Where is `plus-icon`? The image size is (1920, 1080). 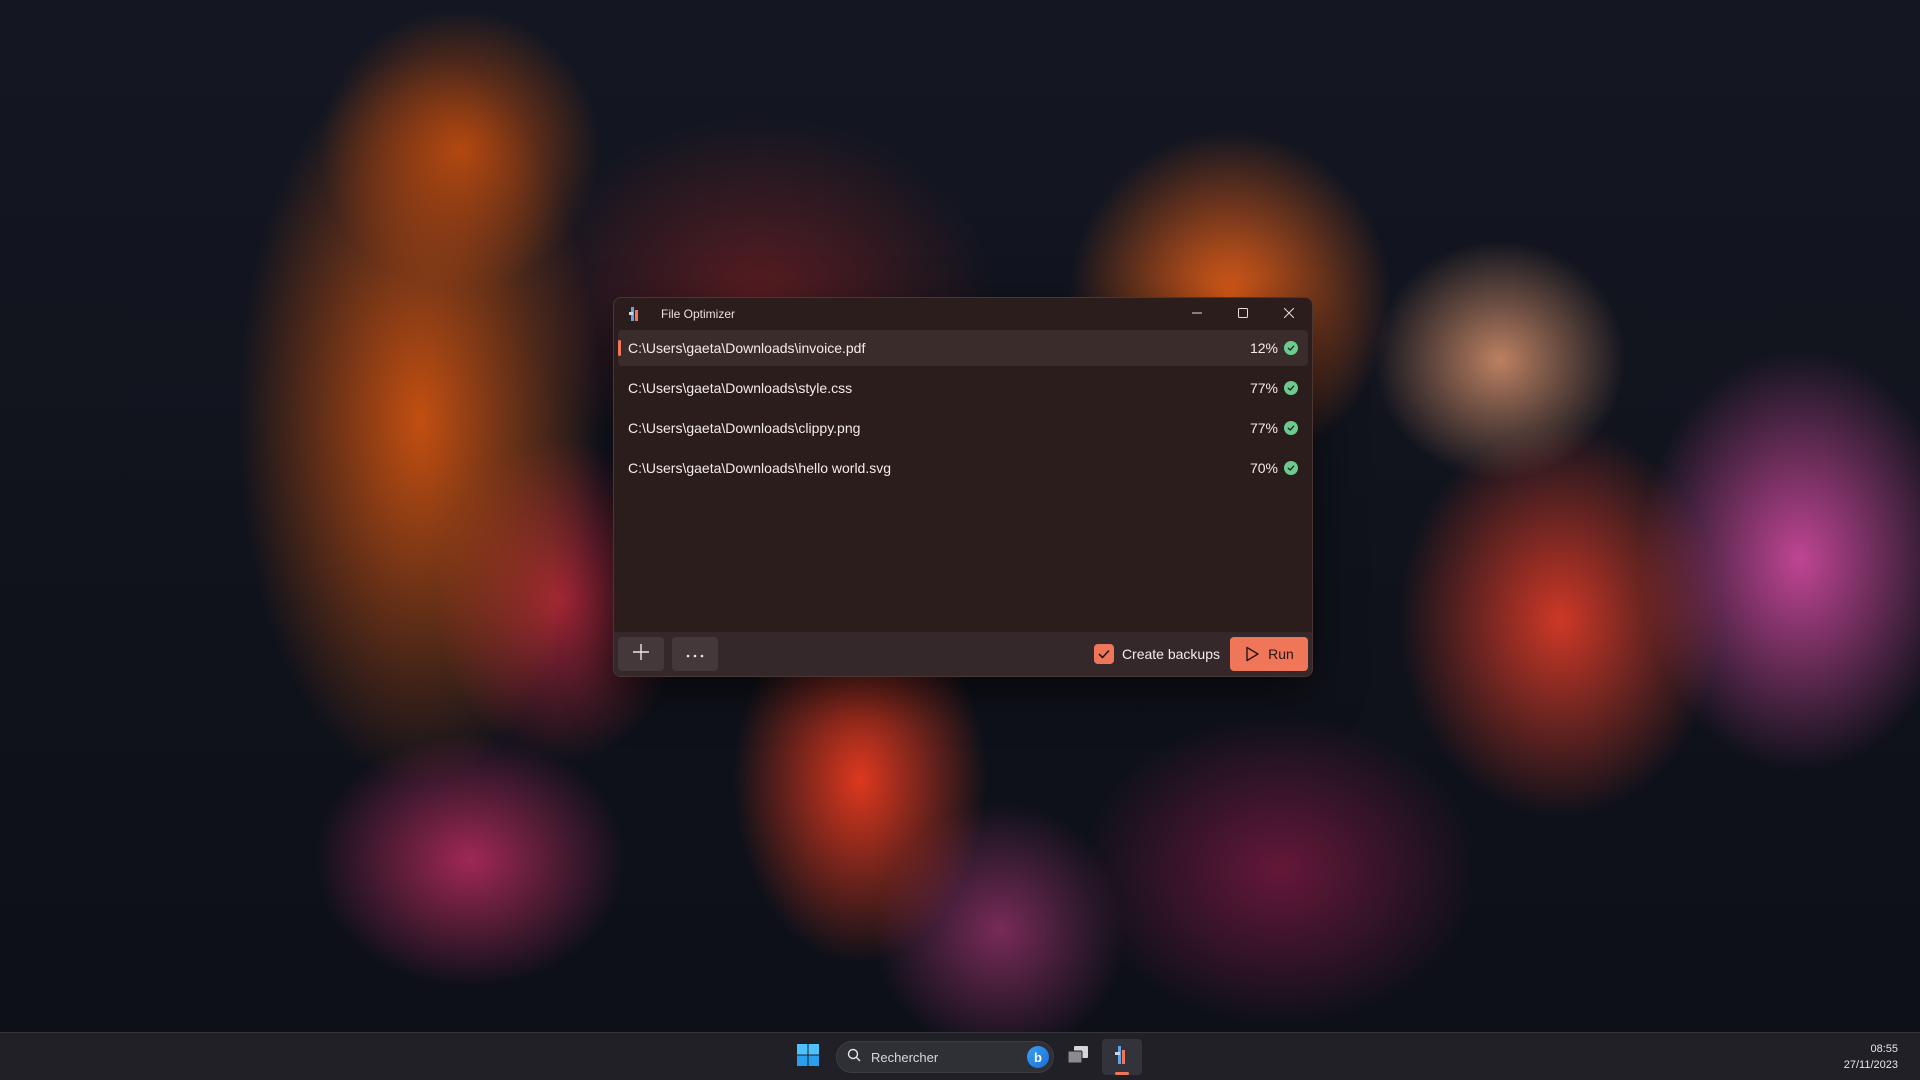 plus-icon is located at coordinates (641, 654).